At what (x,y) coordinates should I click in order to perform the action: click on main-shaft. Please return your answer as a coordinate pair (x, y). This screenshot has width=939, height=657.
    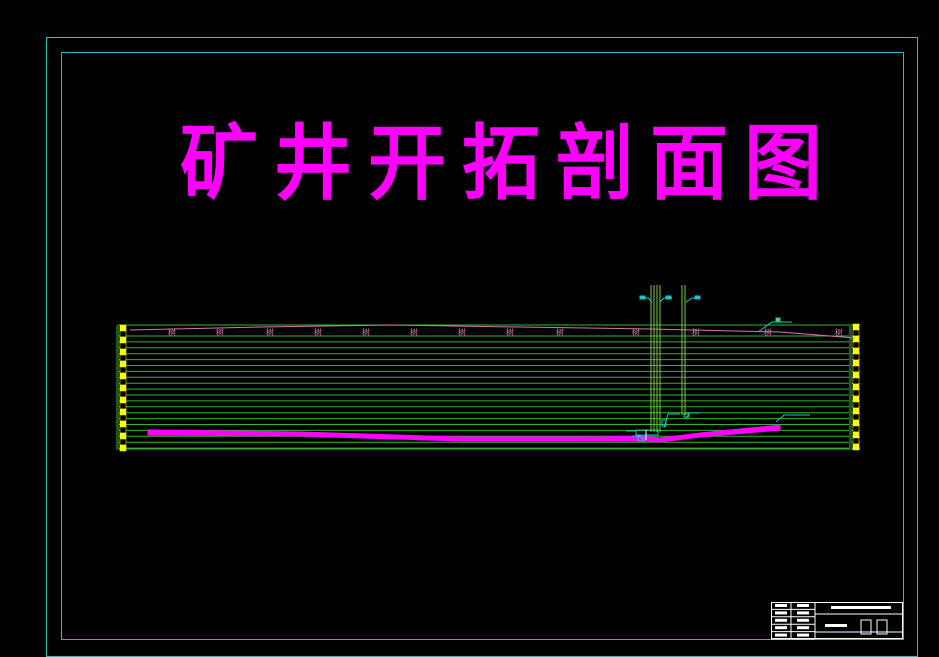
    Looking at the image, I should click on (655, 358).